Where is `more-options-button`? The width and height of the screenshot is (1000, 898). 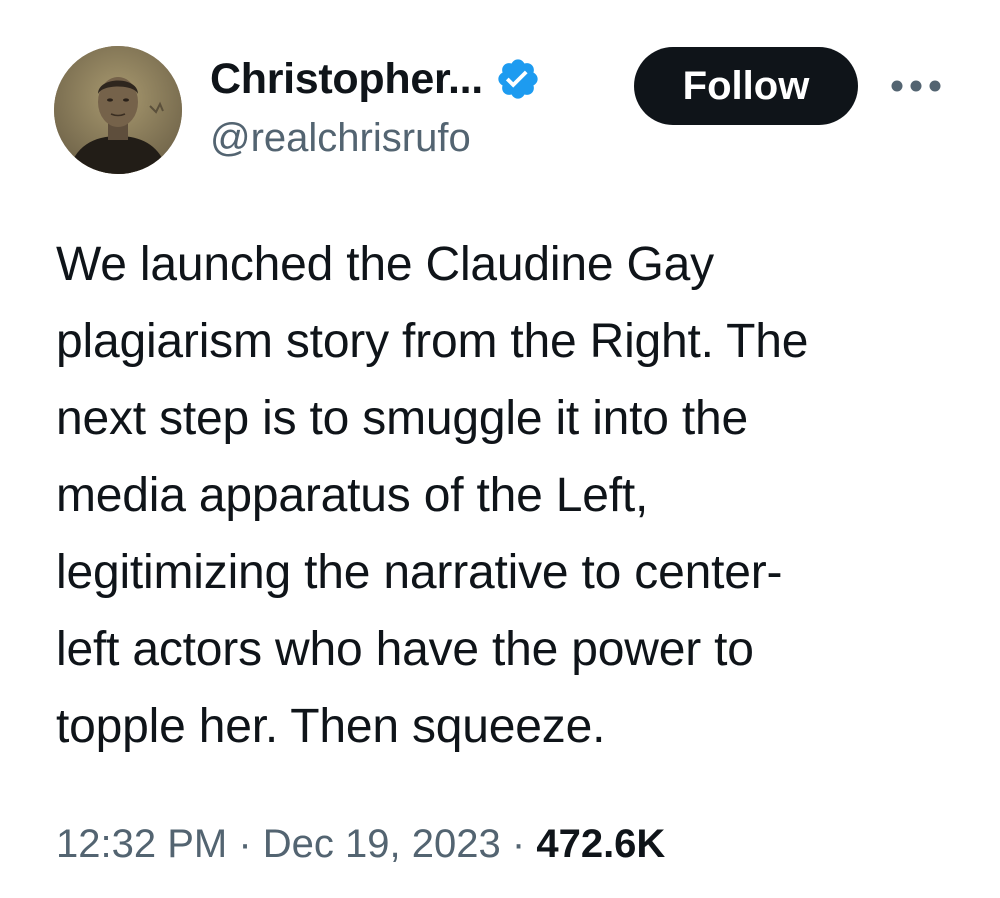 more-options-button is located at coordinates (916, 86).